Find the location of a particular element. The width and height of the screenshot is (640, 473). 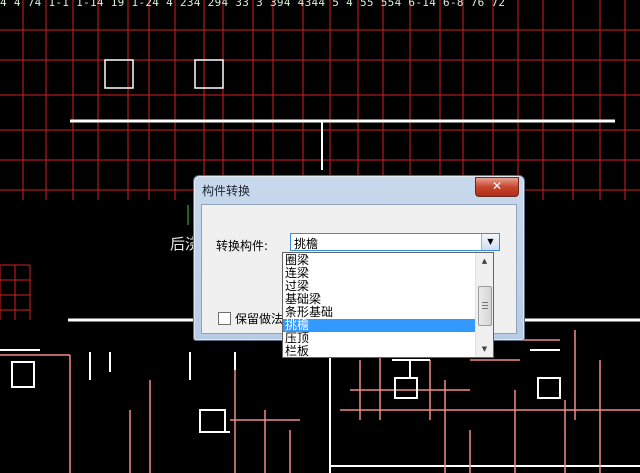

dropdown-item: 条形基础 is located at coordinates (380, 312).